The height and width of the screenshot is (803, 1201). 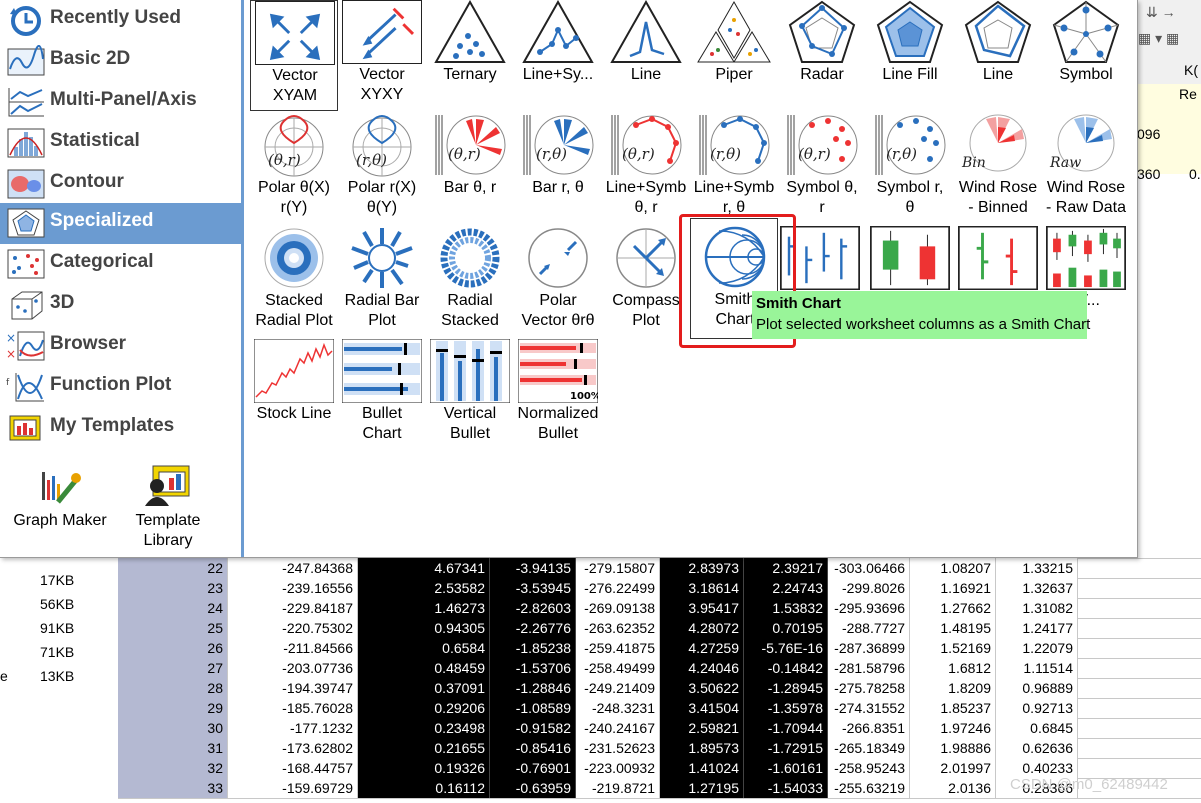 I want to click on table-cell: 0.37091, so click(x=424, y=688).